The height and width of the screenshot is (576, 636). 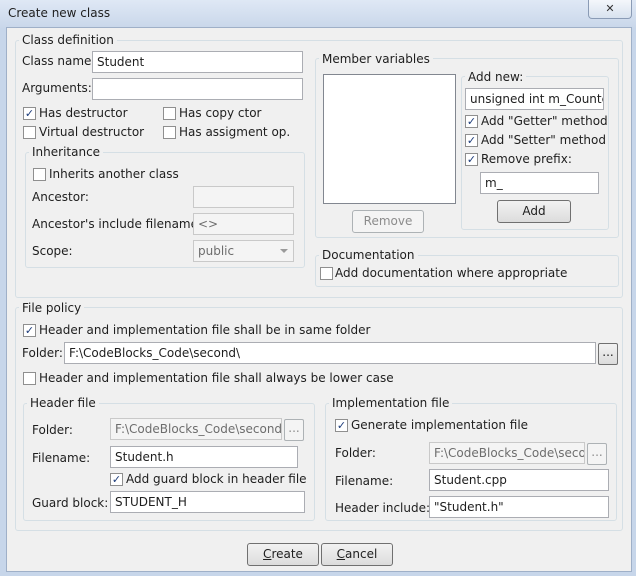 I want to click on add-getter-checkbox: ✓, so click(x=471, y=121).